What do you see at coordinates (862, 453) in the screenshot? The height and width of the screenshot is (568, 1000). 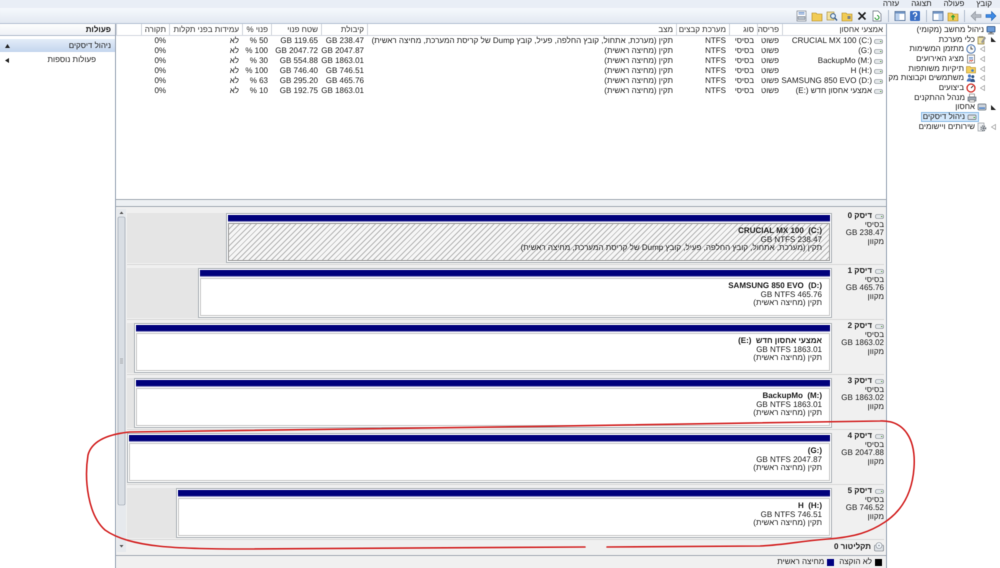 I see `disk-size: GB 2047.88` at bounding box center [862, 453].